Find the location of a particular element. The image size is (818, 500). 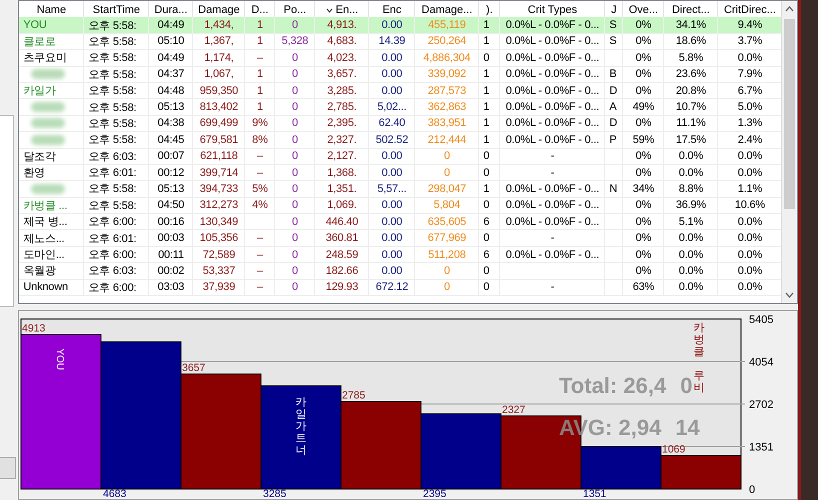

table-cell: 5.0% is located at coordinates (750, 107).